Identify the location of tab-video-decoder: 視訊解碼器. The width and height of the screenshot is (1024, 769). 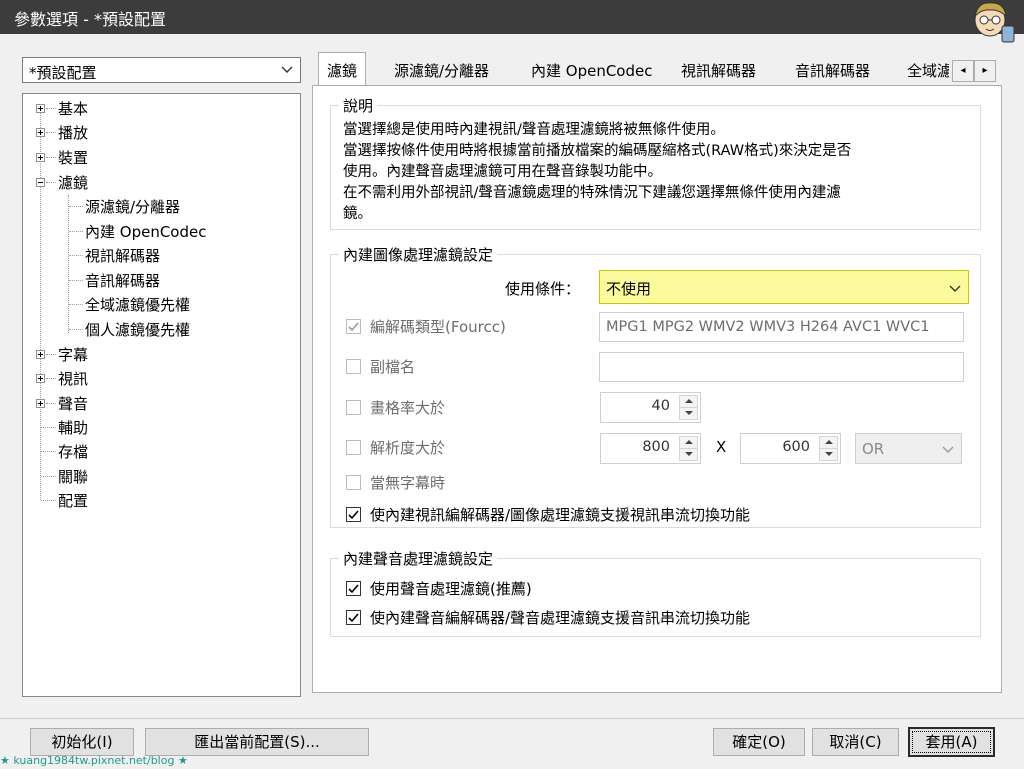
(718, 70).